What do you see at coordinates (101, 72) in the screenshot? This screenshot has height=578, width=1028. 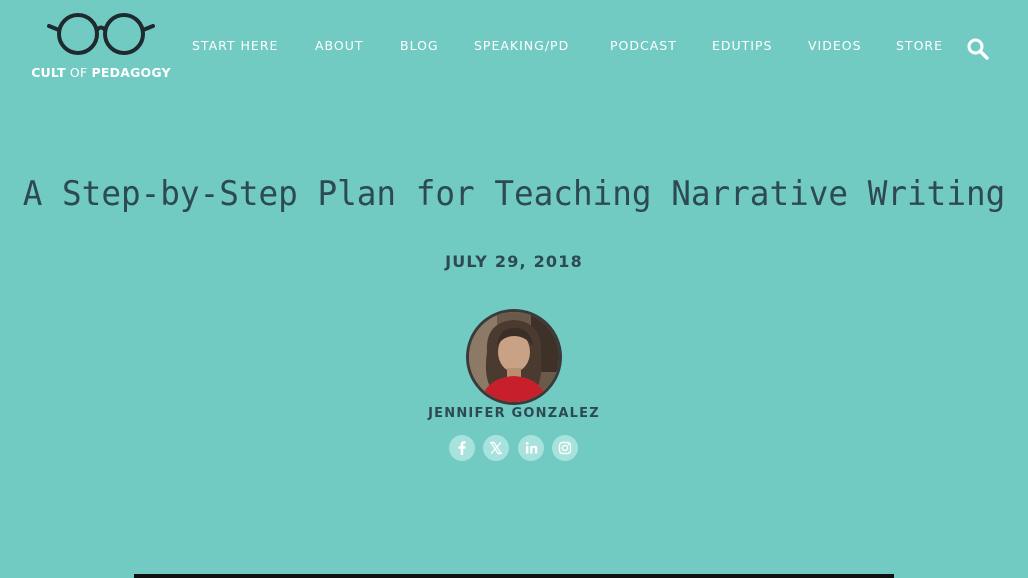 I see `logo-wordmark: CULT OF PEDAGOGY` at bounding box center [101, 72].